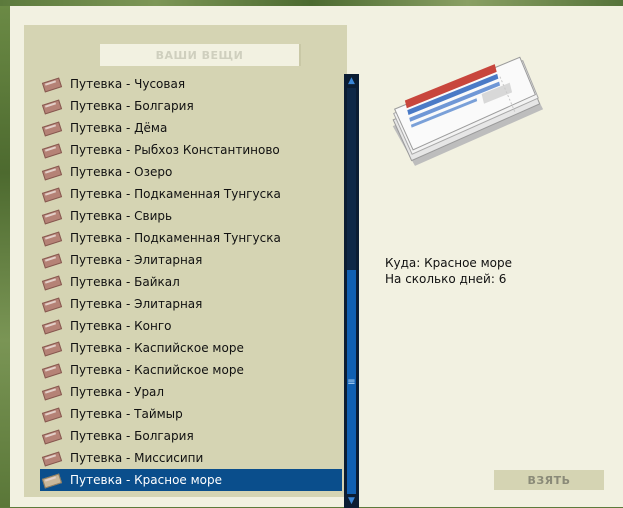 This screenshot has height=508, width=623. What do you see at coordinates (403, 263) in the screenshot?
I see `destination-label: Куда:` at bounding box center [403, 263].